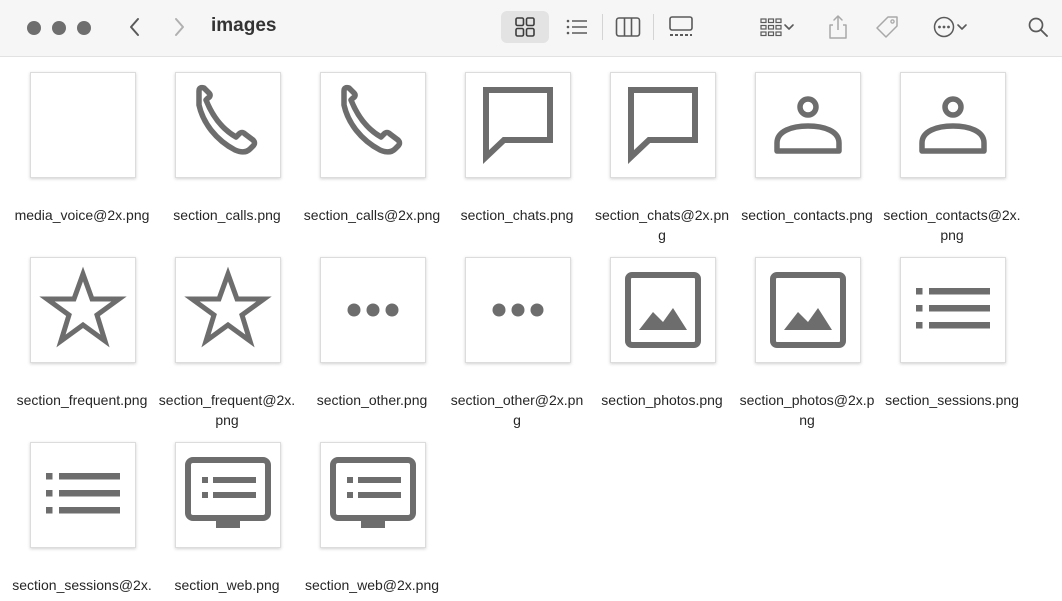 The height and width of the screenshot is (601, 1062). Describe the element at coordinates (372, 585) in the screenshot. I see `file-name: section_web@2x.png` at that location.